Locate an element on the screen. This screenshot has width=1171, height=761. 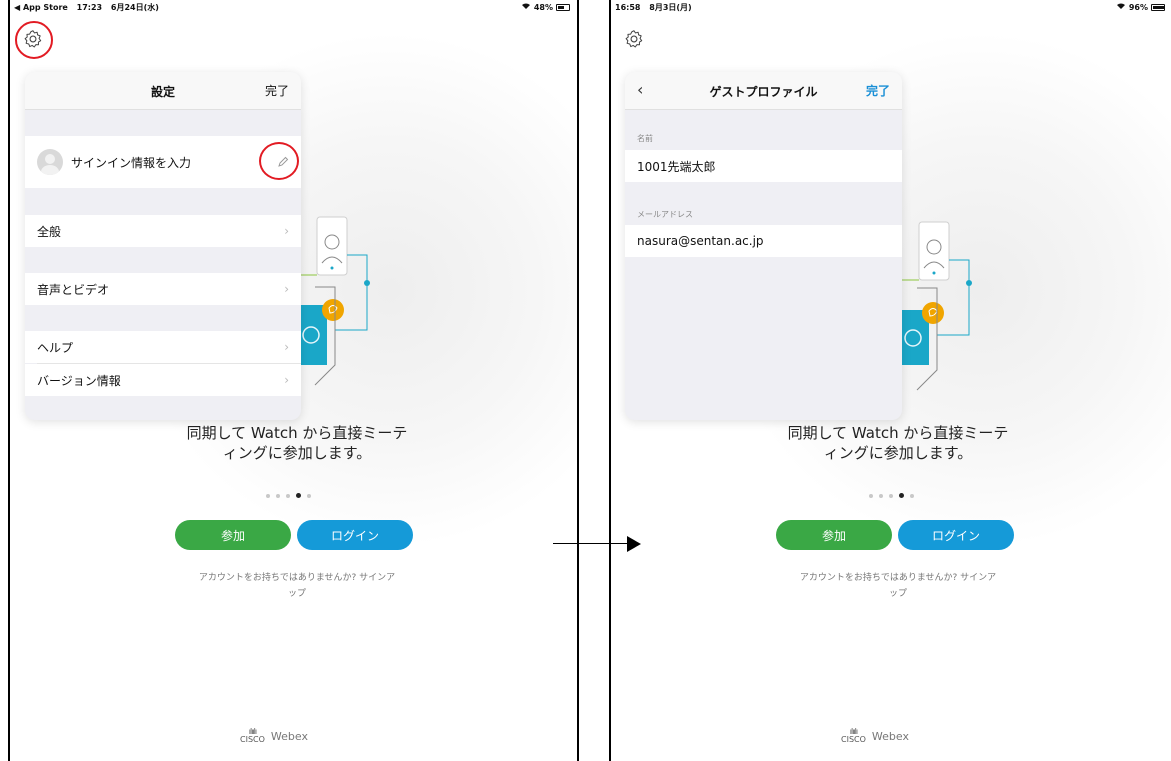
name-field-label: 名前 is located at coordinates (645, 138).